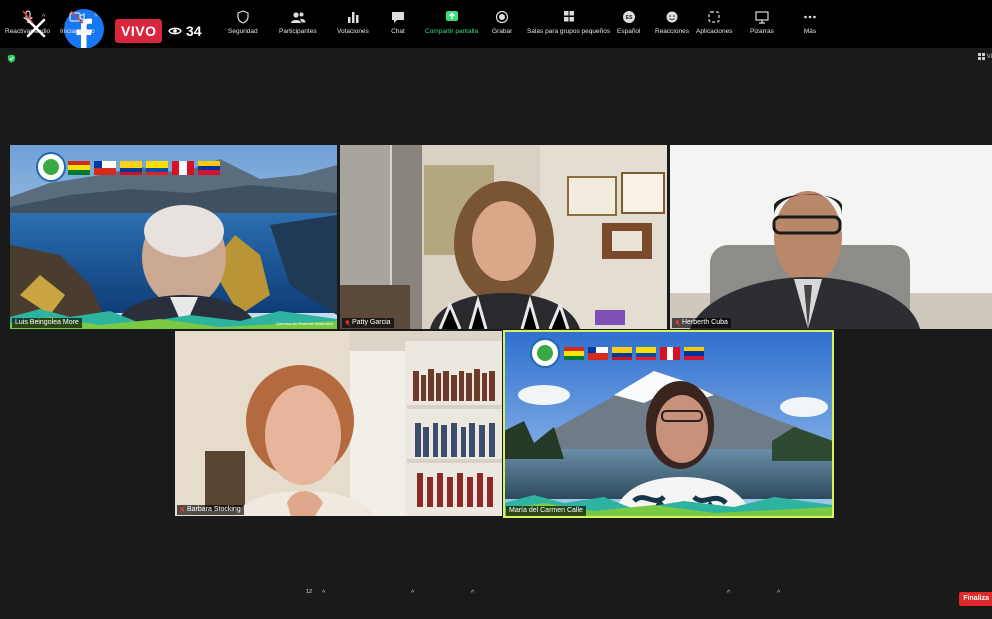 The height and width of the screenshot is (619, 992). Describe the element at coordinates (728, 593) in the screenshot. I see `apps-options-caret: ^` at that location.